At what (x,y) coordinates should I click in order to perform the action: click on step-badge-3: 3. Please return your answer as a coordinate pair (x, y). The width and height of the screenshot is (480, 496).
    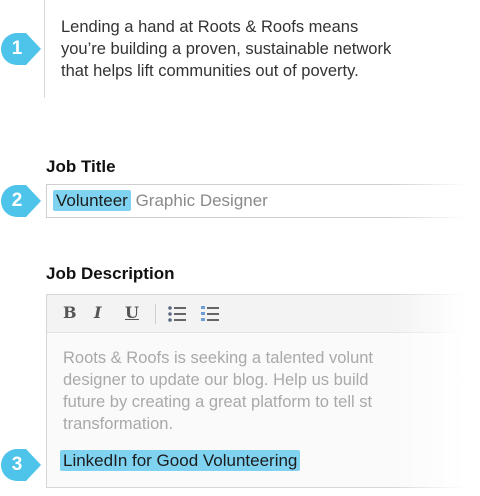
    Looking at the image, I should click on (21, 465).